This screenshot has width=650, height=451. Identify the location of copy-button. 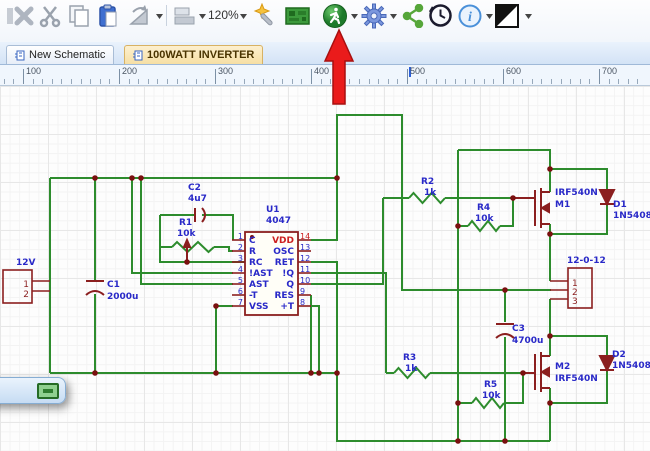
(78, 15).